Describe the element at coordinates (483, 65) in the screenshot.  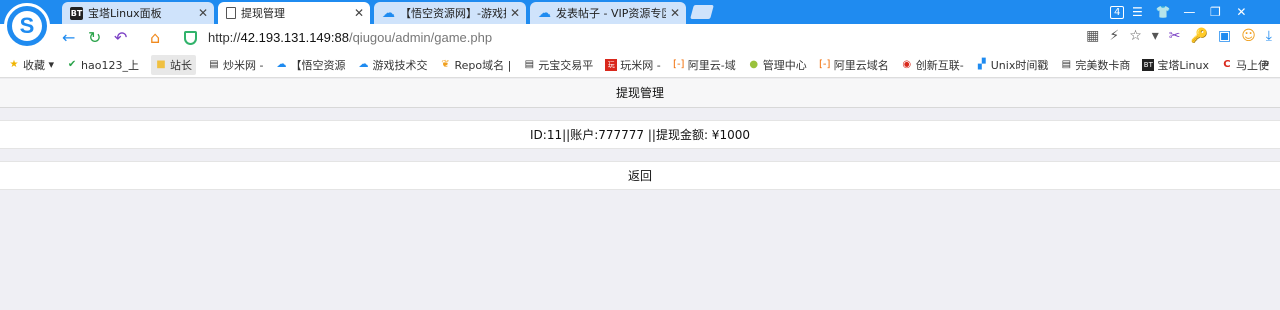
I see `bookmark-label: Repo域名 |` at that location.